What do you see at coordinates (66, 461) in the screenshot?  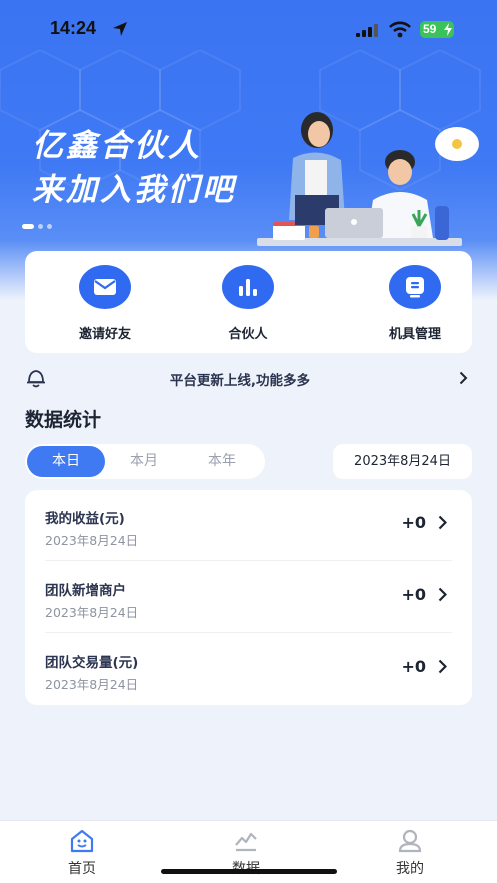 I see `tab-today: 本日` at bounding box center [66, 461].